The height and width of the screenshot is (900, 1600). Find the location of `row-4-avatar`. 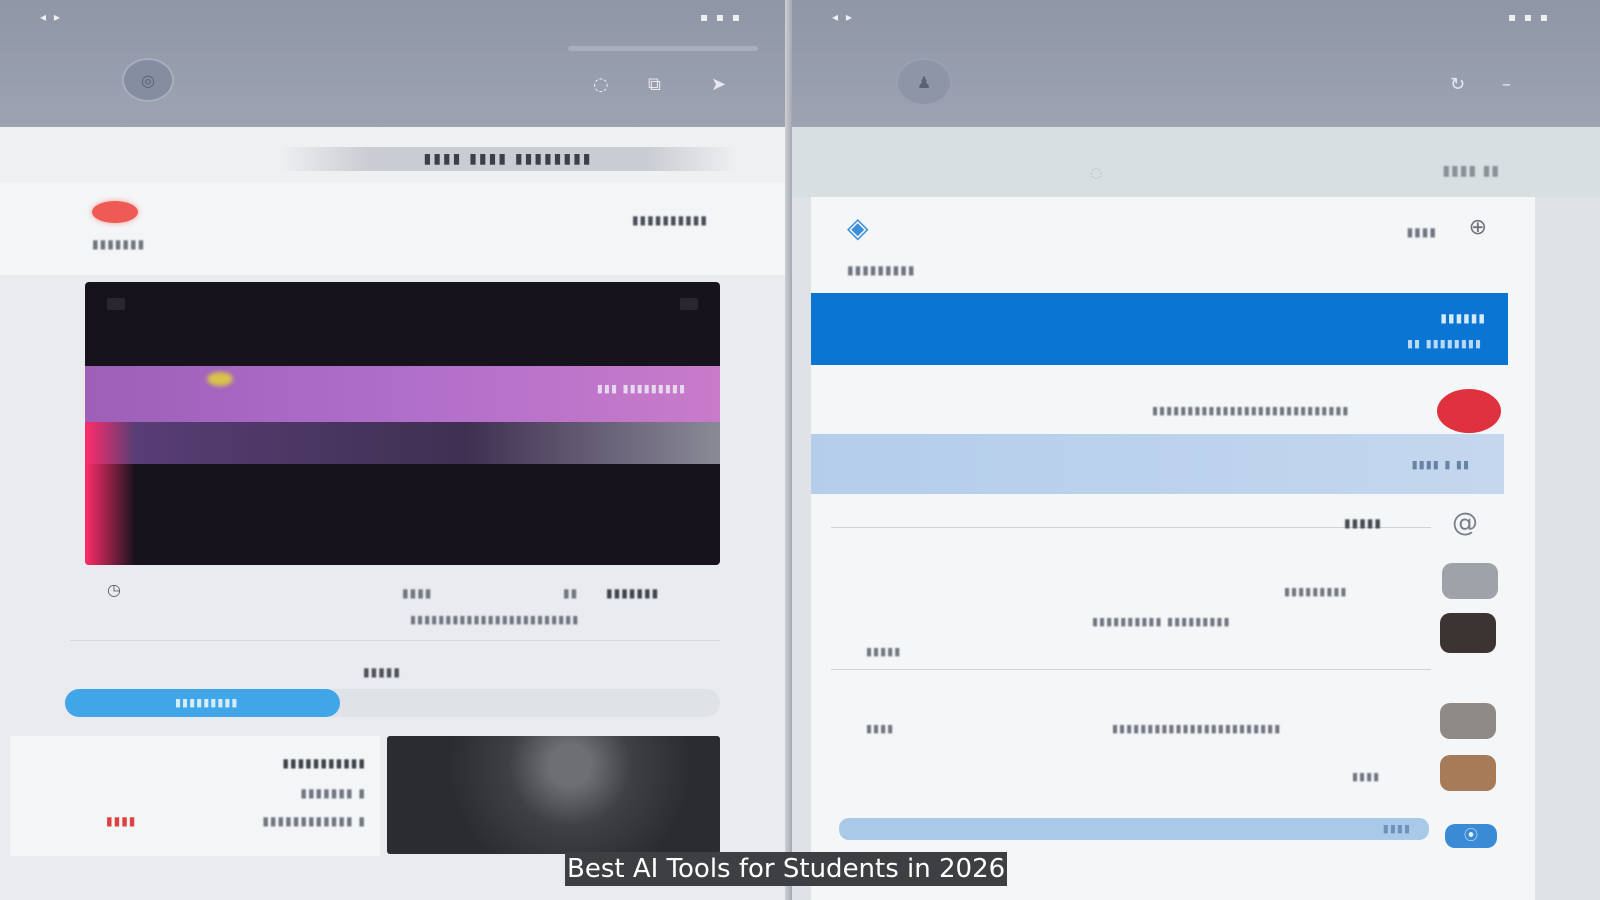

row-4-avatar is located at coordinates (1468, 773).